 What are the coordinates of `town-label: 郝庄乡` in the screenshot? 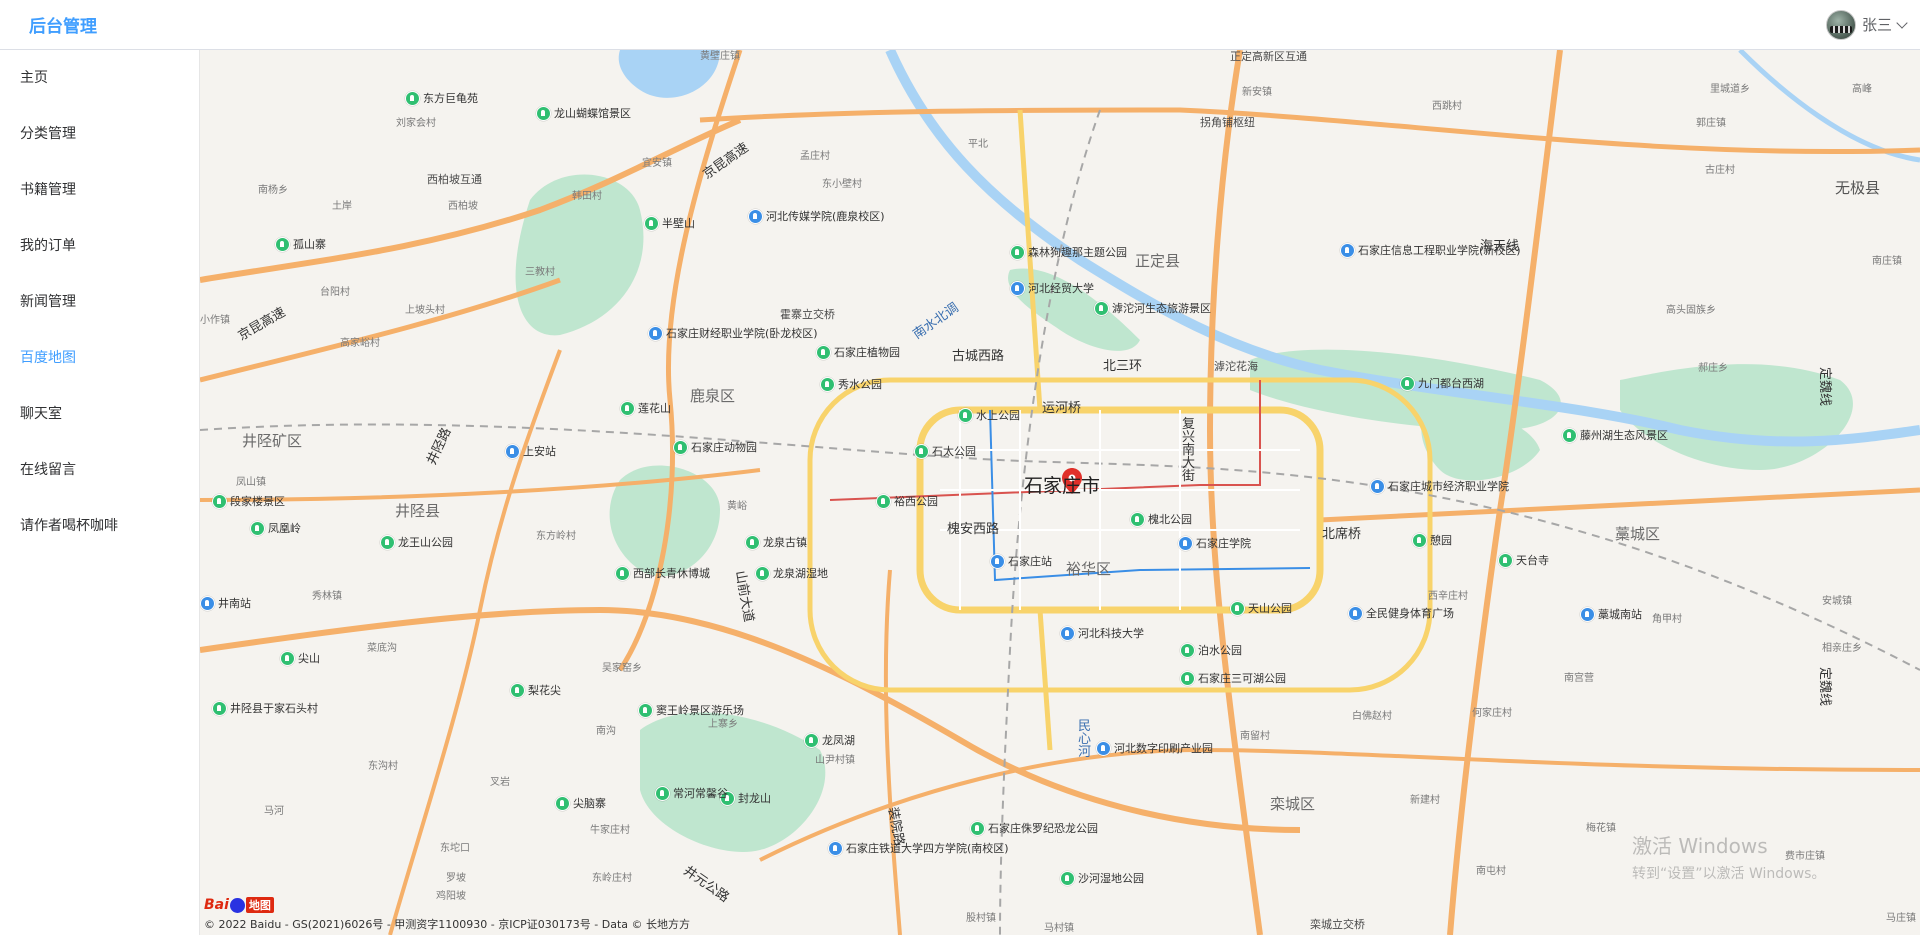 It's located at (1713, 368).